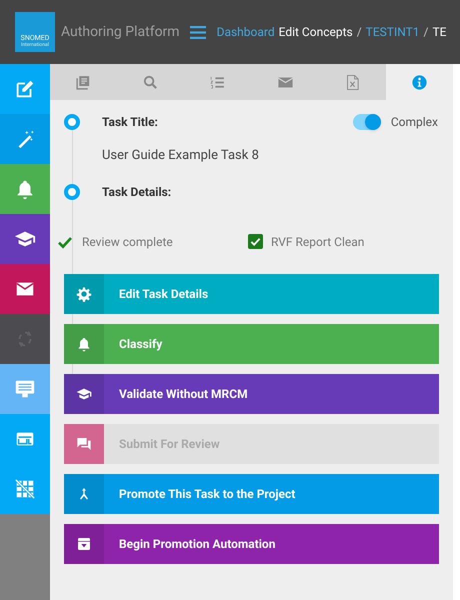  What do you see at coordinates (315, 32) in the screenshot?
I see `breadcrumb-item: Edit Concepts` at bounding box center [315, 32].